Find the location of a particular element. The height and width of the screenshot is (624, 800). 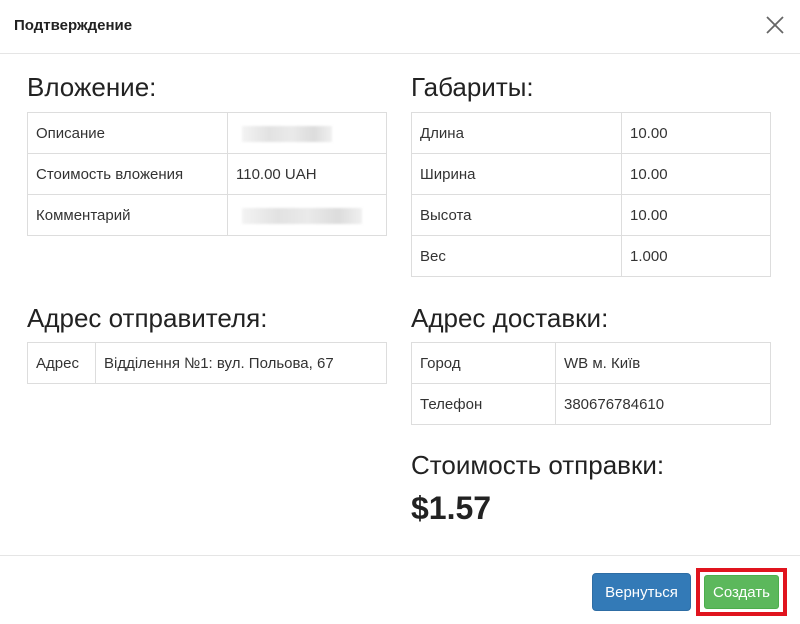

table-row: Ширина 10.00 is located at coordinates (591, 174).